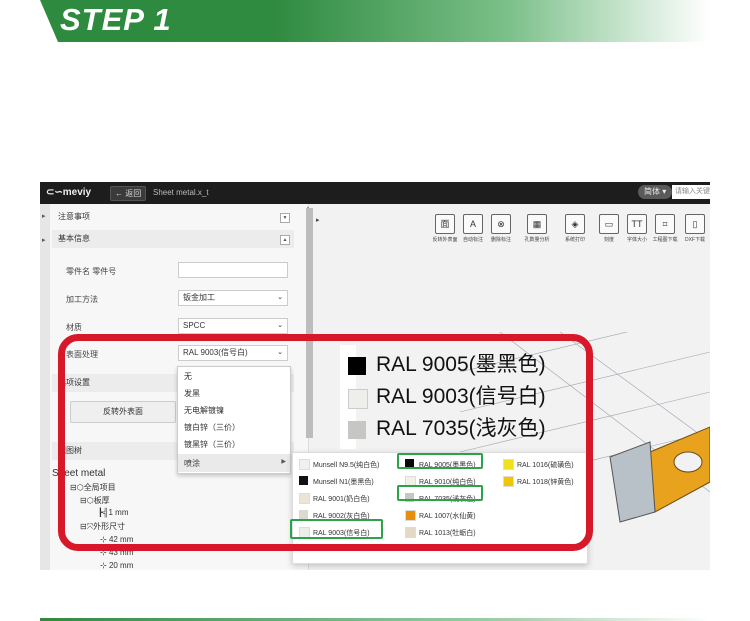  I want to click on tree-dim-z: ⊹ 20 mm, so click(116, 565).